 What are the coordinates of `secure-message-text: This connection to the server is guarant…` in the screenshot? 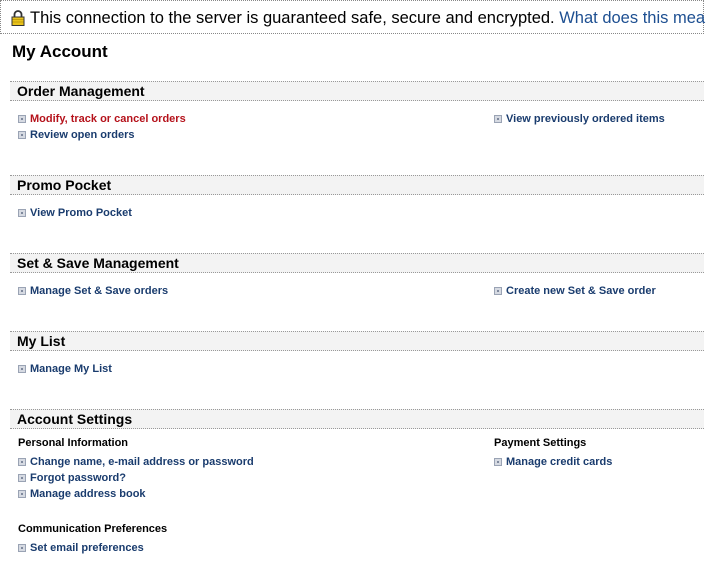 It's located at (292, 18).